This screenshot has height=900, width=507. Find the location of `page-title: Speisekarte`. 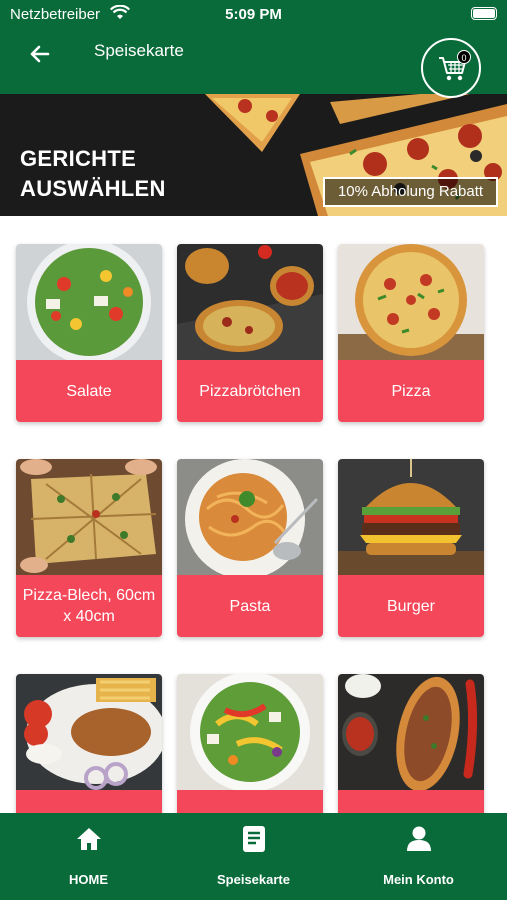

page-title: Speisekarte is located at coordinates (139, 50).